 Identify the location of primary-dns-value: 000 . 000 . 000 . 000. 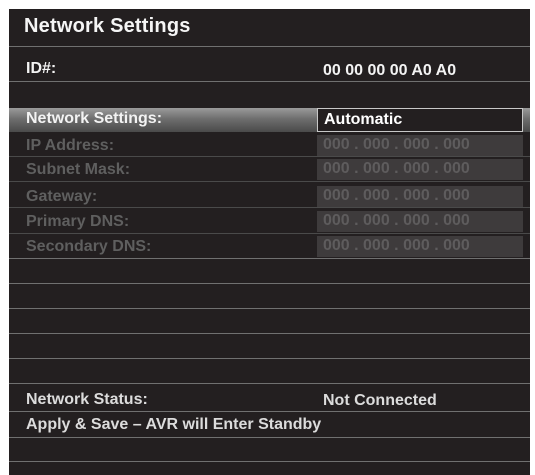
(396, 220).